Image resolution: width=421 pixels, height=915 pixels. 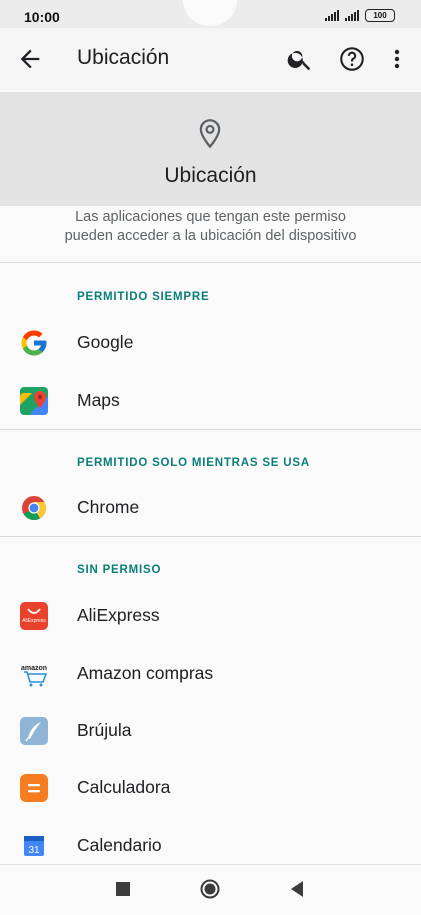 What do you see at coordinates (42, 17) in the screenshot?
I see `status-time: 10:00` at bounding box center [42, 17].